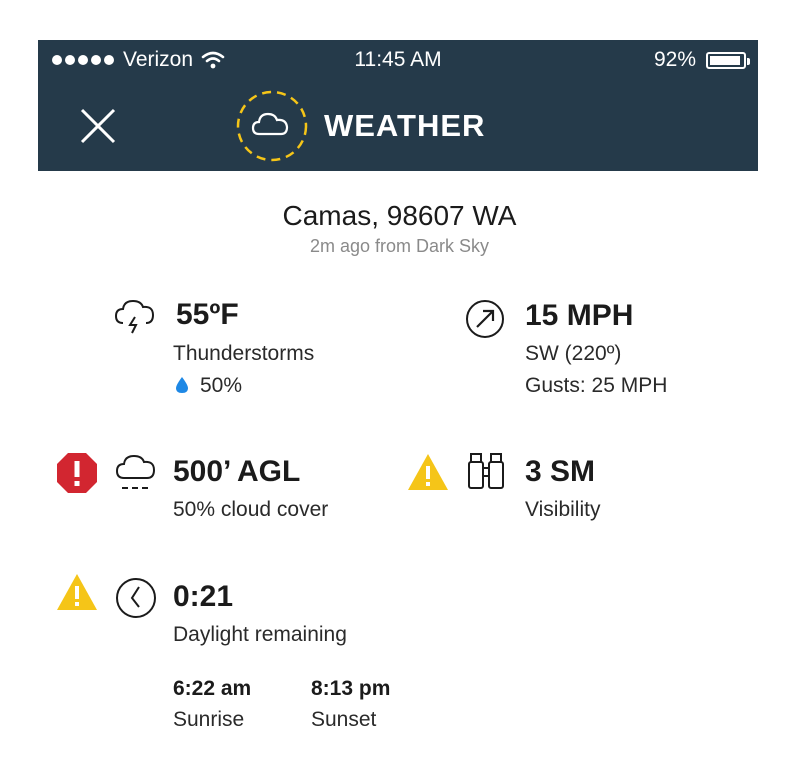 The height and width of the screenshot is (773, 799). What do you see at coordinates (77, 473) in the screenshot?
I see `danger-alert-icon` at bounding box center [77, 473].